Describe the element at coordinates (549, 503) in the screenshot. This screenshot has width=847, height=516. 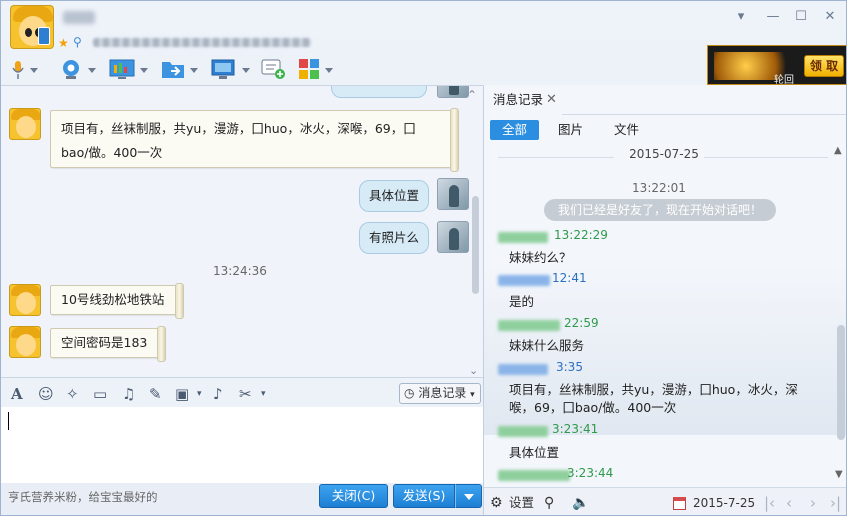
I see `search-icon: ⚲` at that location.